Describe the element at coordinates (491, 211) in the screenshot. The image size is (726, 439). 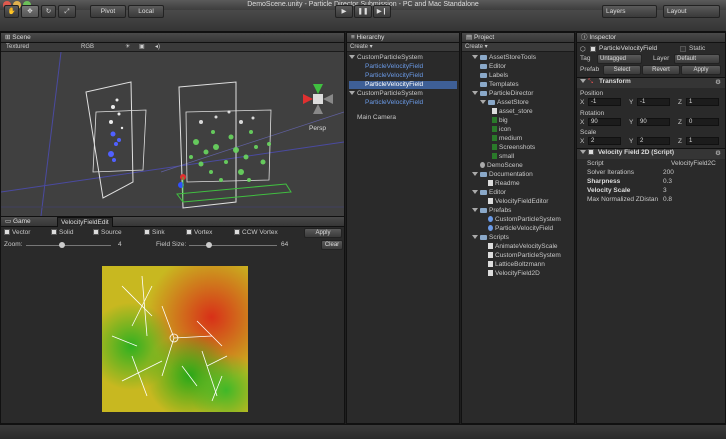
I see `project-item: Prefabs` at that location.